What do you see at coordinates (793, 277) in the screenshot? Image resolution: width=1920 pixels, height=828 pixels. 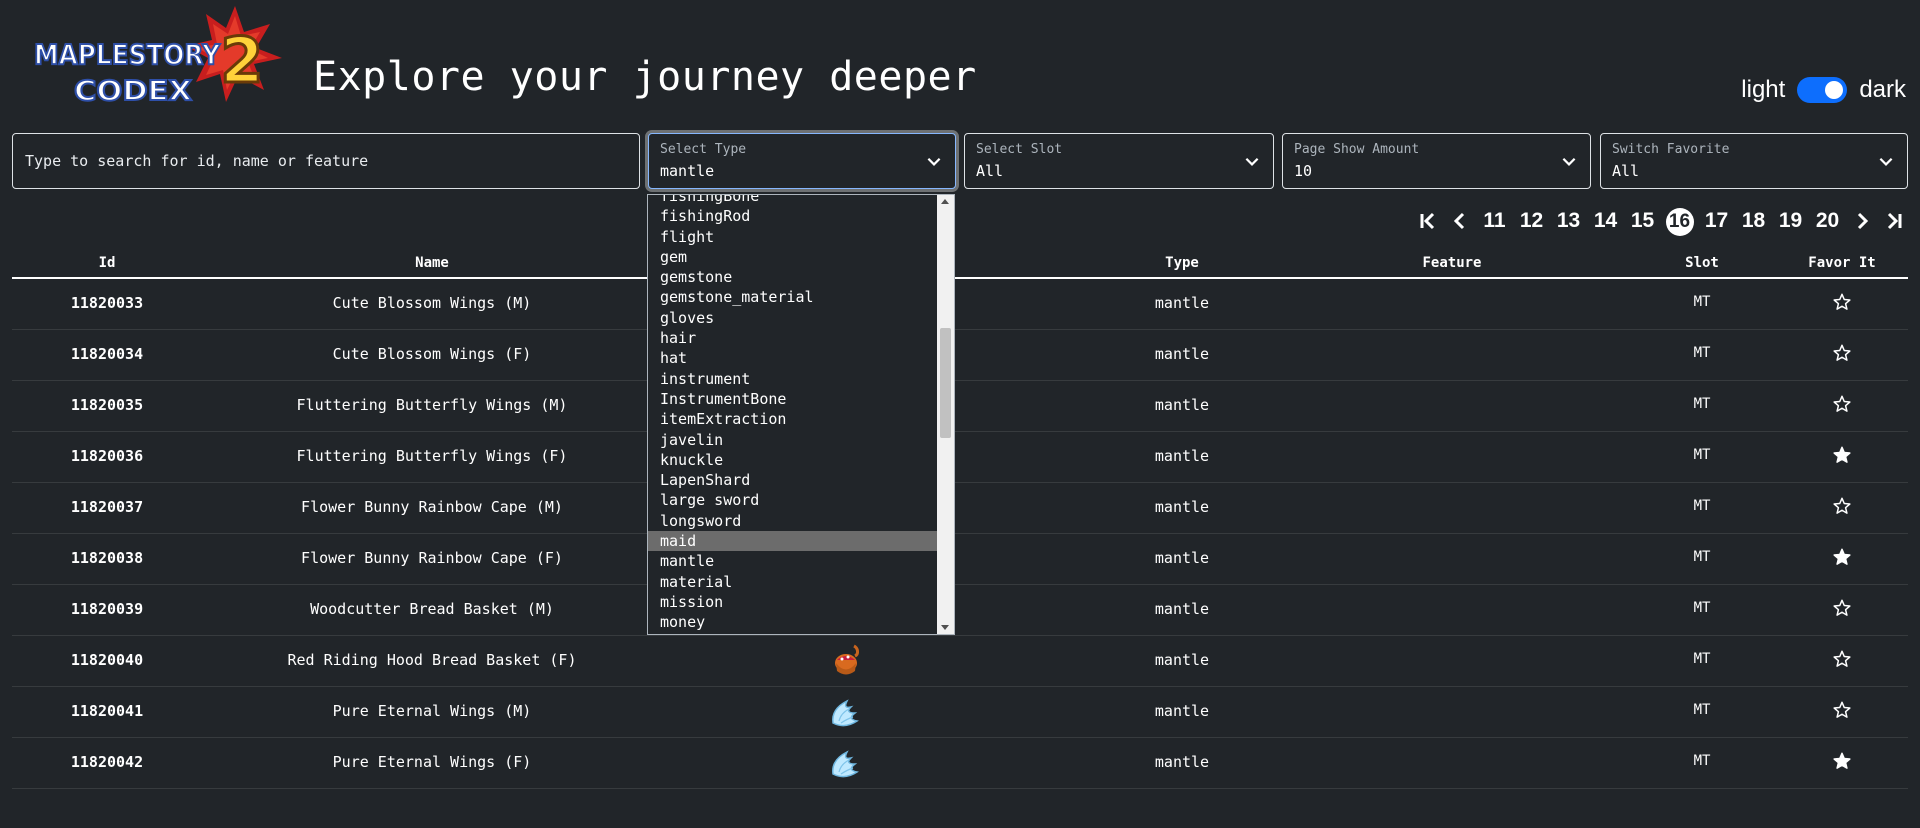 I see `type-option: gemstone` at bounding box center [793, 277].